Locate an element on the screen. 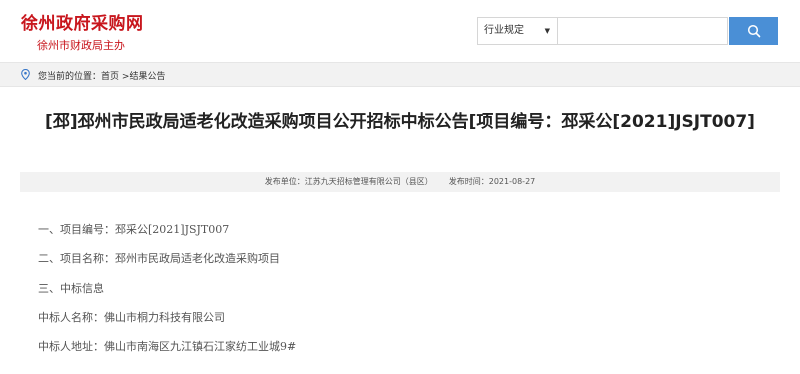 This screenshot has width=800, height=374. site-title: 徐州政府采购网 is located at coordinates (82, 21).